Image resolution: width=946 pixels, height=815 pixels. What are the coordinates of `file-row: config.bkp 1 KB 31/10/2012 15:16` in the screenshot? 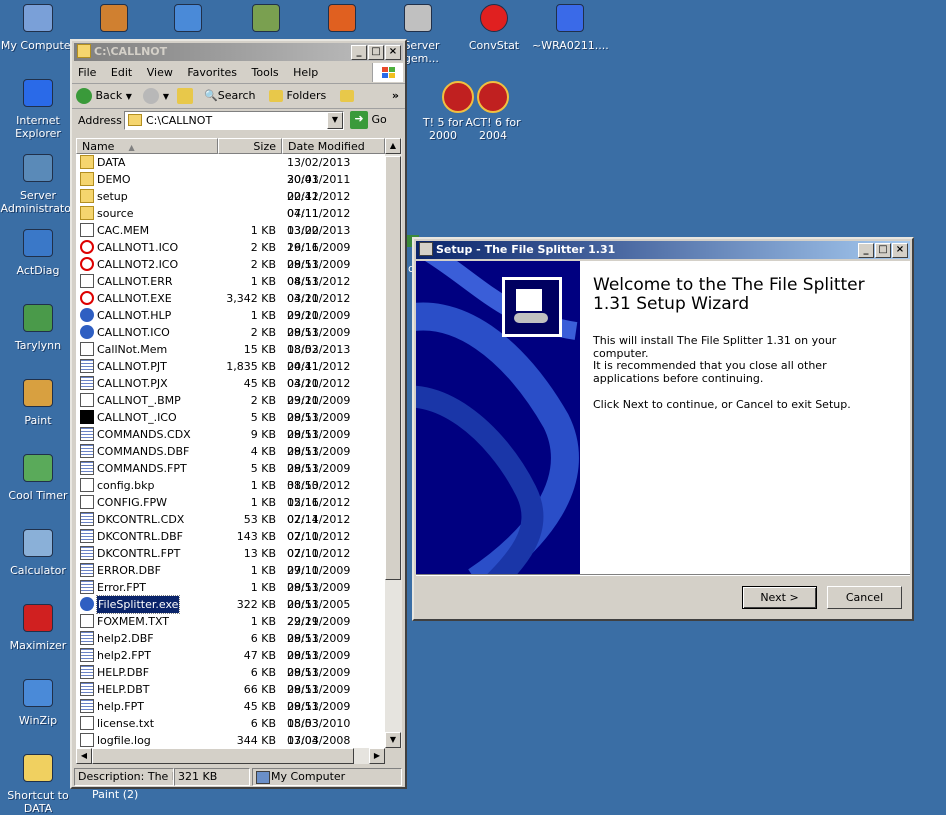 It's located at (230, 493).